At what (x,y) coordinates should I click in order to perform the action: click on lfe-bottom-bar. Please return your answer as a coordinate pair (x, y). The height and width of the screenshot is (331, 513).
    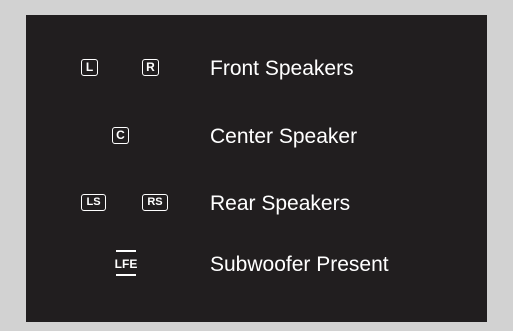
    Looking at the image, I should click on (126, 275).